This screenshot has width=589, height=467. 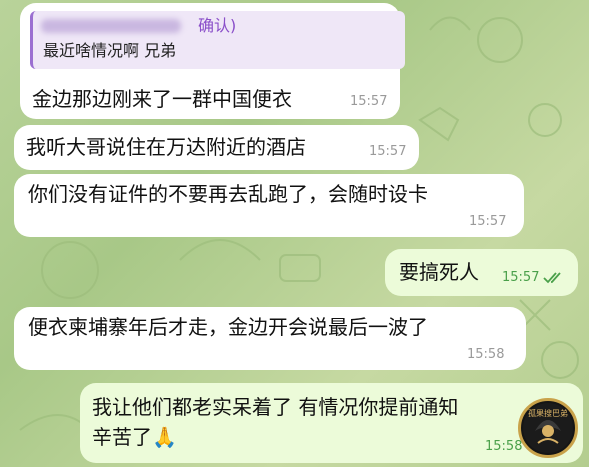 I want to click on message-text: 我让他们都老实呆着了 有情况你提前通知, so click(x=275, y=407).